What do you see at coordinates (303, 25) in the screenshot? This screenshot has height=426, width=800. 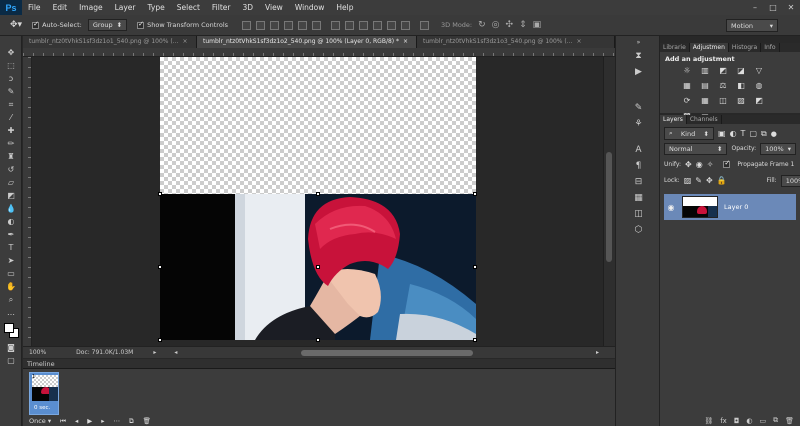 I see `align-hcenter-icon` at bounding box center [303, 25].